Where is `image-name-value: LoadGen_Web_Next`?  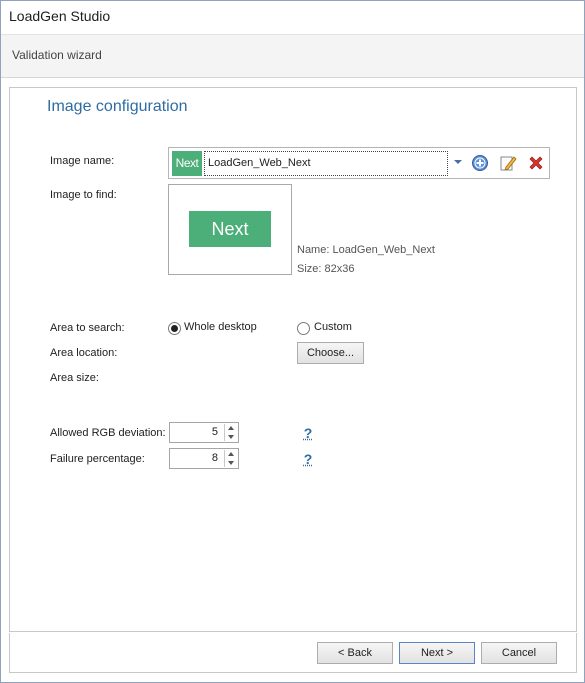 image-name-value: LoadGen_Web_Next is located at coordinates (326, 163).